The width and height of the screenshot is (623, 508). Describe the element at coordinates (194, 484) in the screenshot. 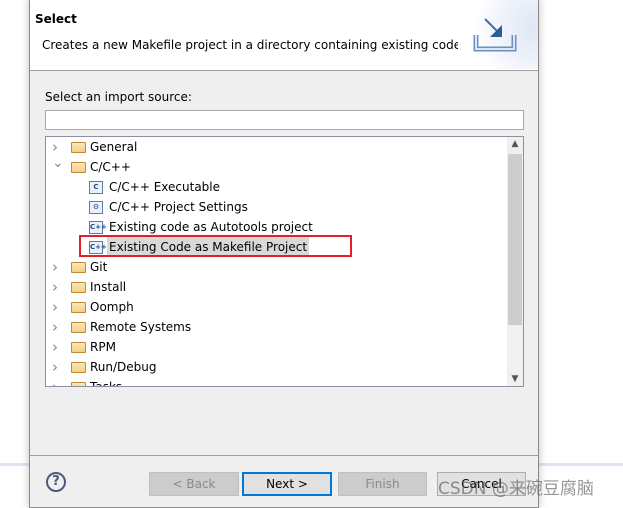

I see `back-button: < Back` at that location.